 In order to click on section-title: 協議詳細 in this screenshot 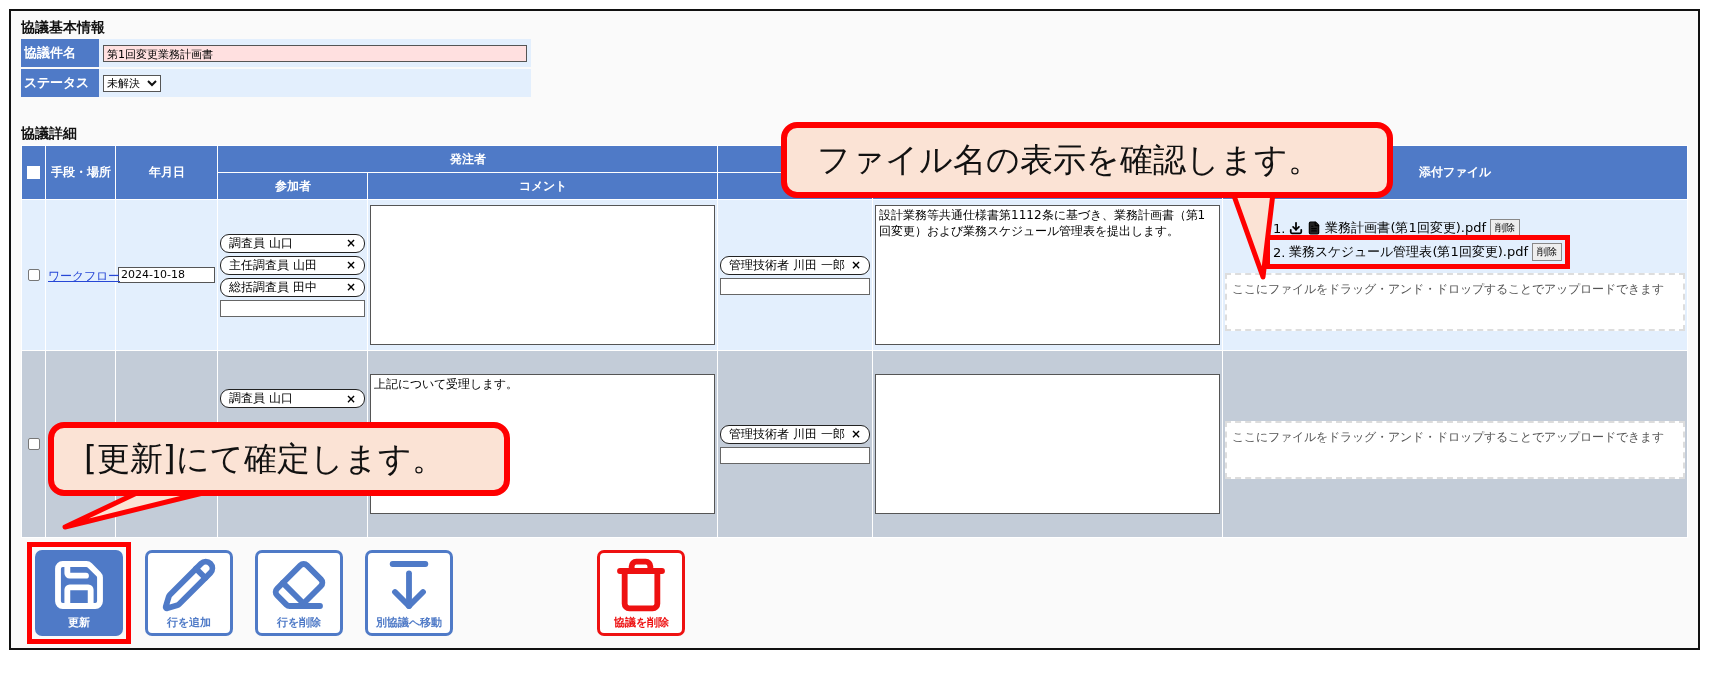, I will do `click(49, 134)`.